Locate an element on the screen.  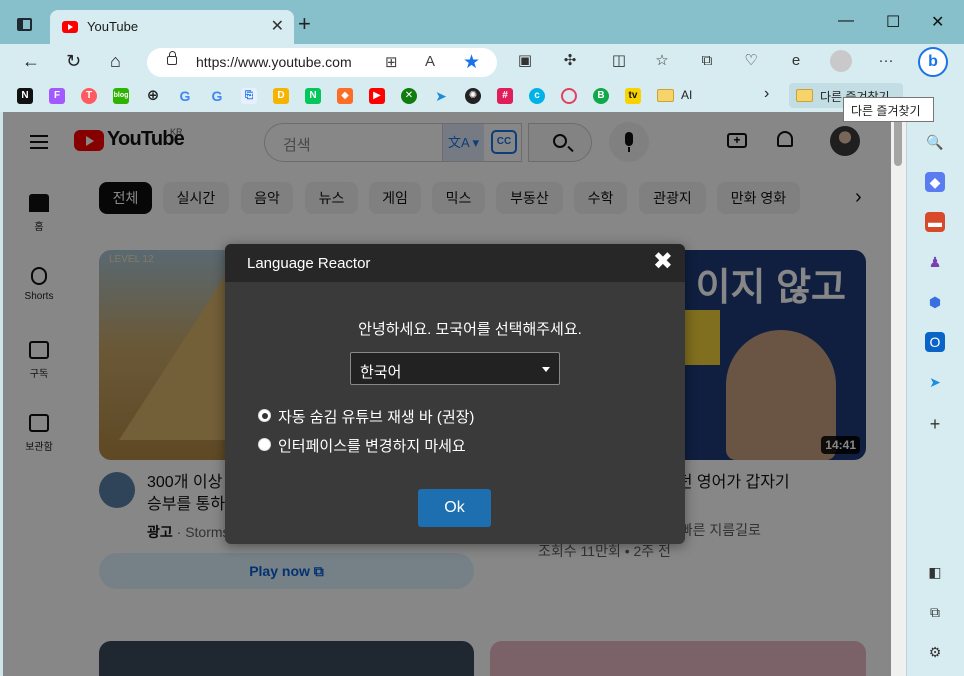
new-tab-button: + is located at coordinates (304, 24).